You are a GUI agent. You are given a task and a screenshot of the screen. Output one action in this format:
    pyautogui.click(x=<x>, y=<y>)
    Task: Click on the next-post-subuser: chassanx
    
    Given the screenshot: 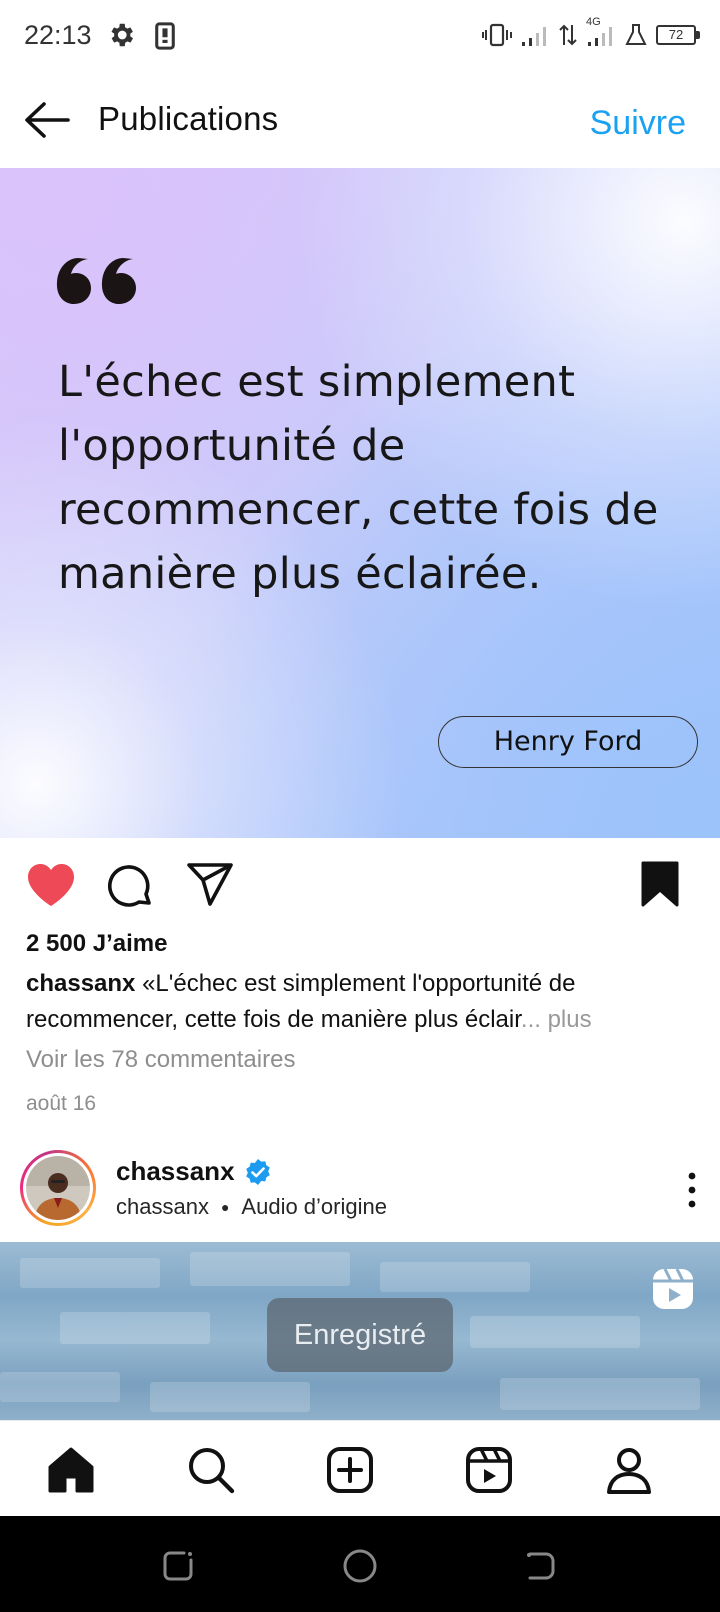 What is the action you would take?
    pyautogui.click(x=162, y=1207)
    